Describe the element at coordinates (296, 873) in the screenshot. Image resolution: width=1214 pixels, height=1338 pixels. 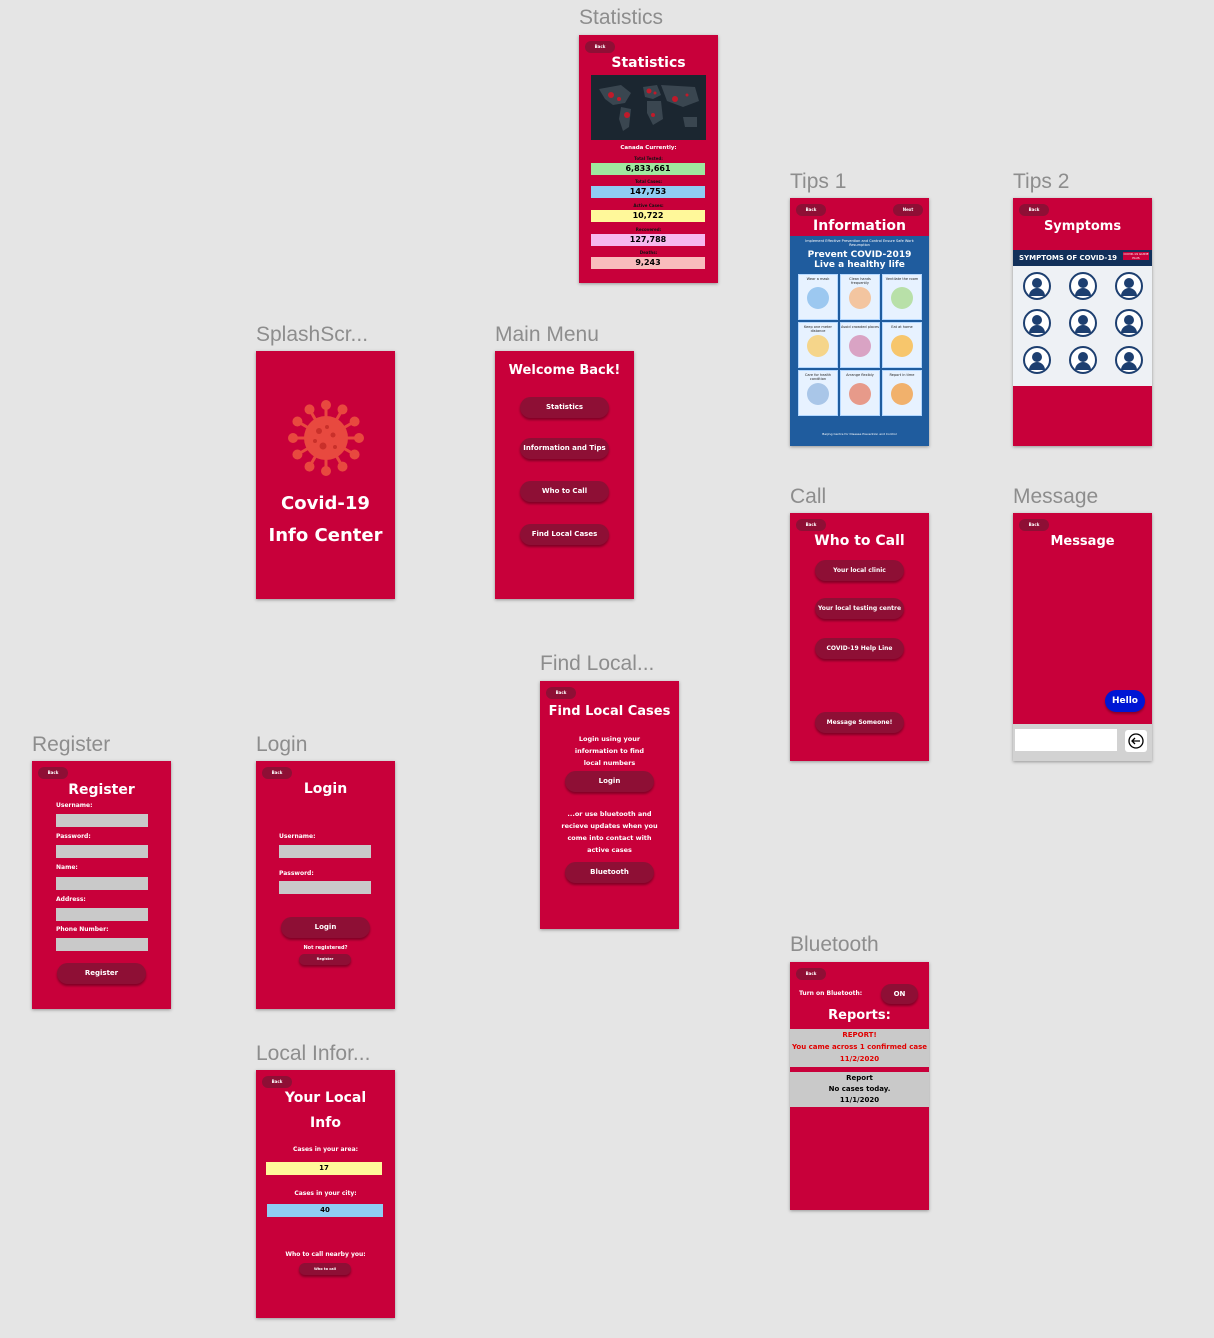
I see `login-password-label: Password:` at that location.